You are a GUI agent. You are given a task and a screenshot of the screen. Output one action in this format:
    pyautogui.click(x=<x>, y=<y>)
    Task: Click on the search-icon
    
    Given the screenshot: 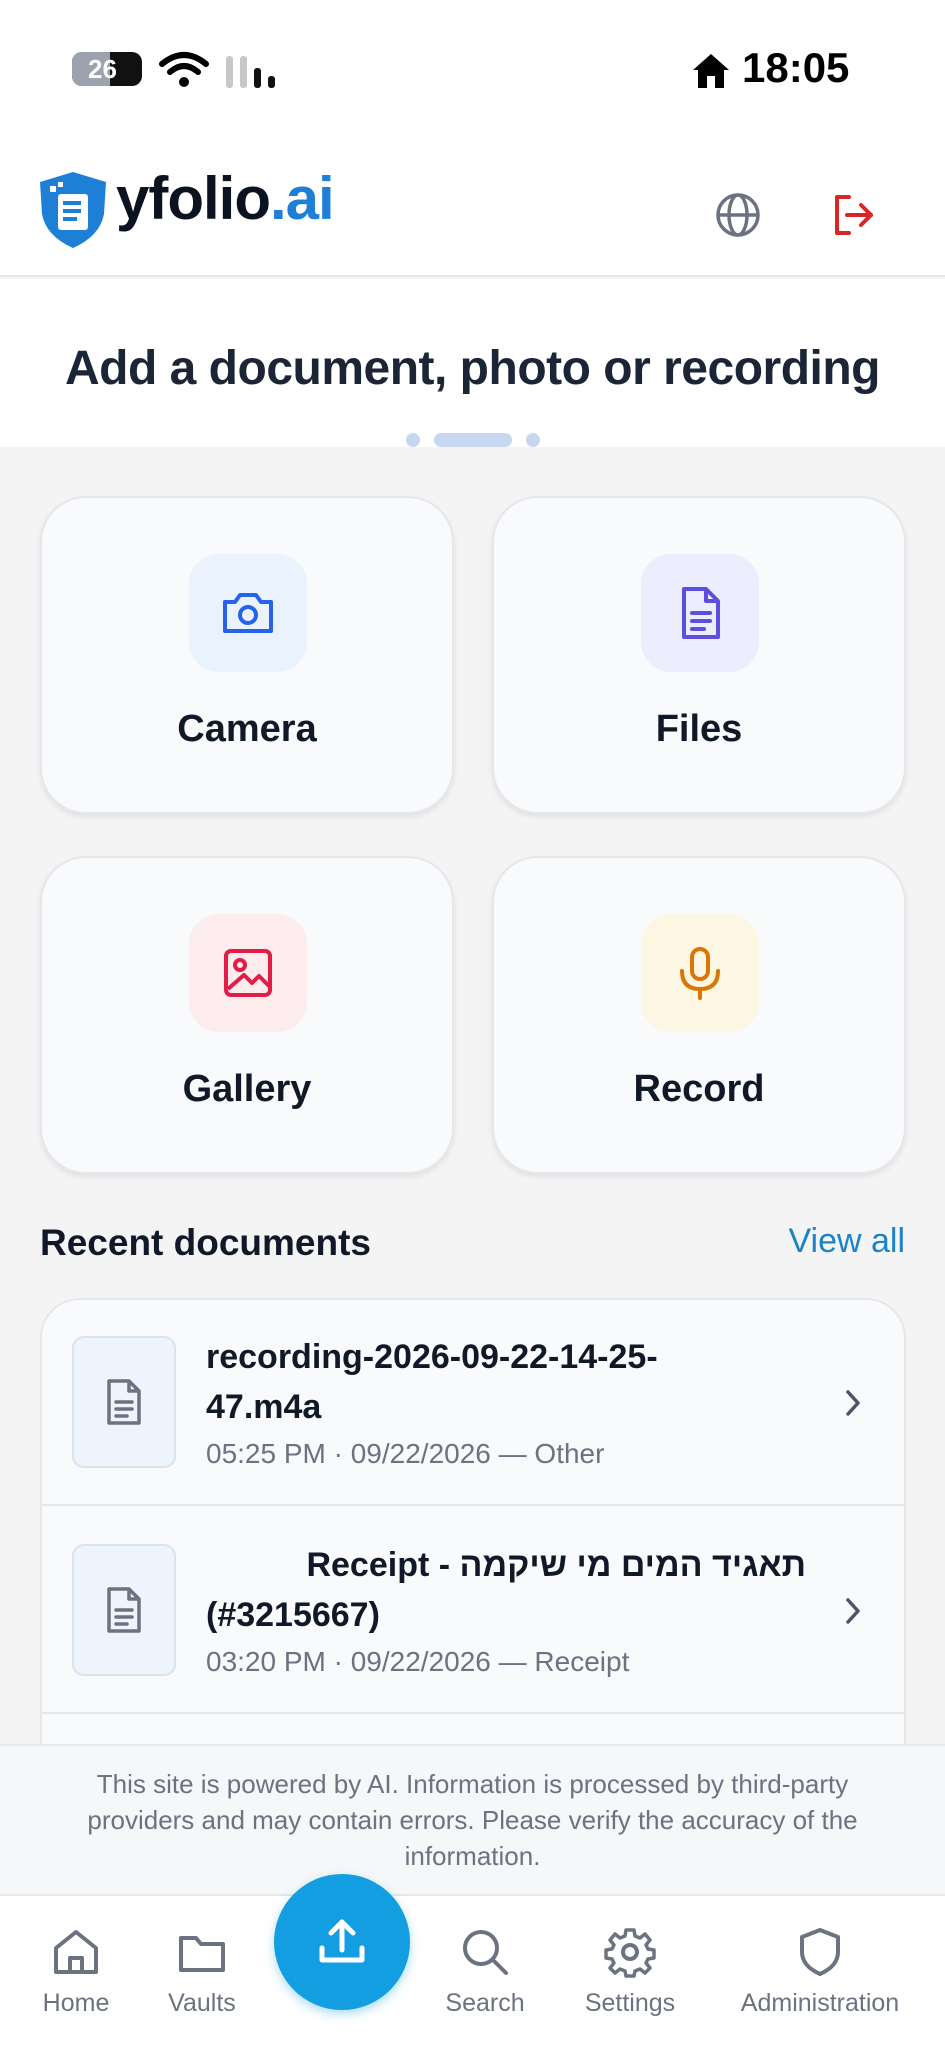 What is the action you would take?
    pyautogui.click(x=485, y=1952)
    